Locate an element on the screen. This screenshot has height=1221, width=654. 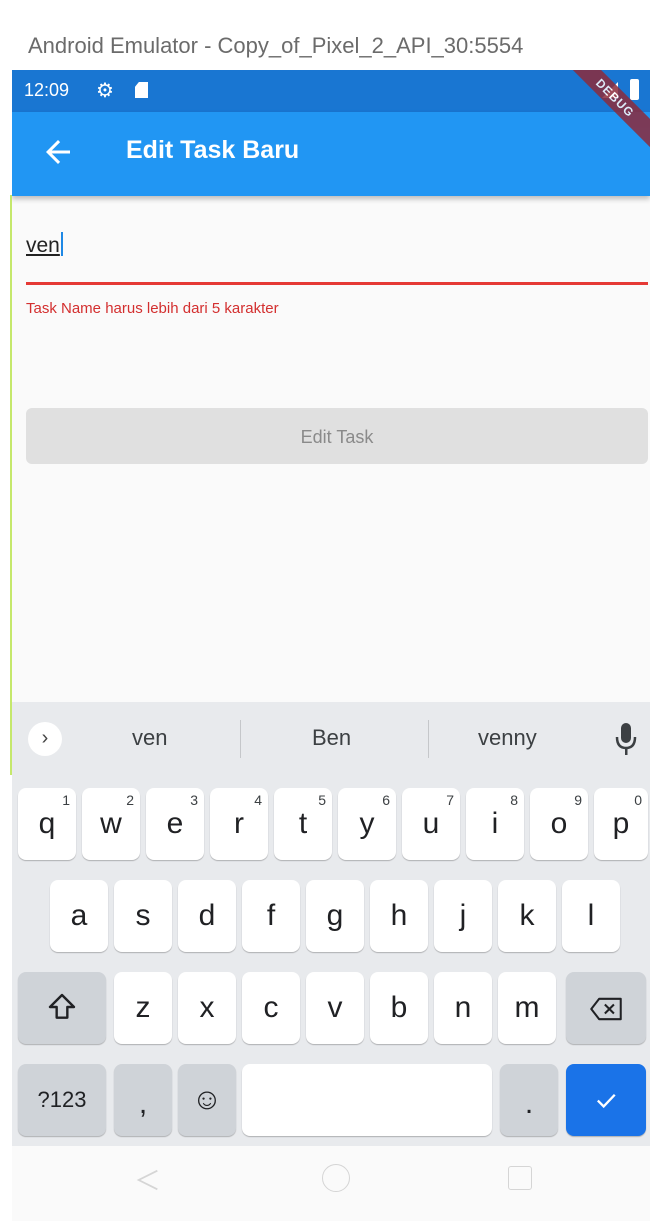
key-e-hint: 3 is located at coordinates (194, 800).